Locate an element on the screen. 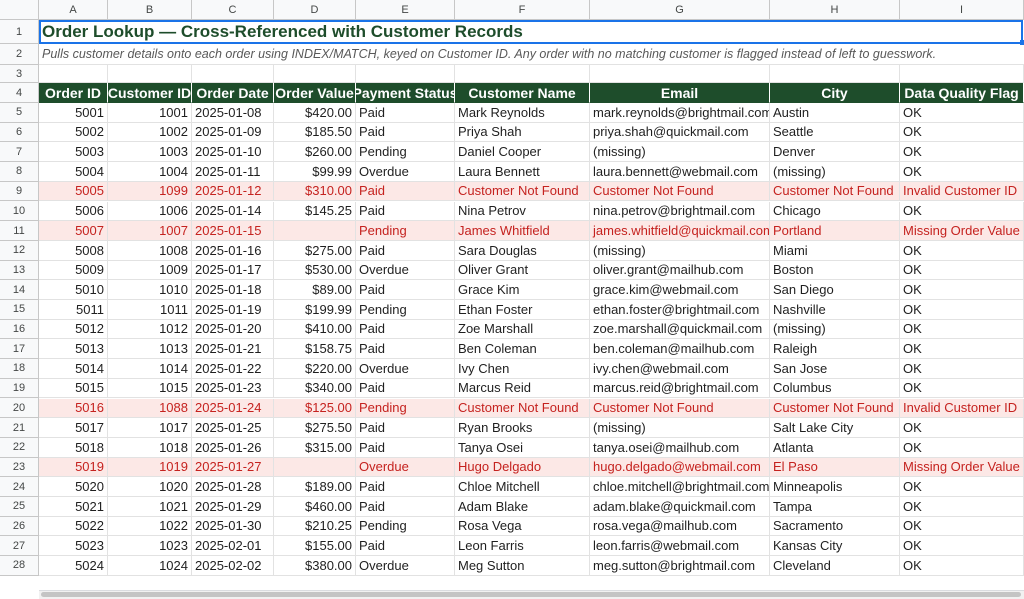 This screenshot has height=599, width=1024. table-cell: Hugo Delgado is located at coordinates (522, 467).